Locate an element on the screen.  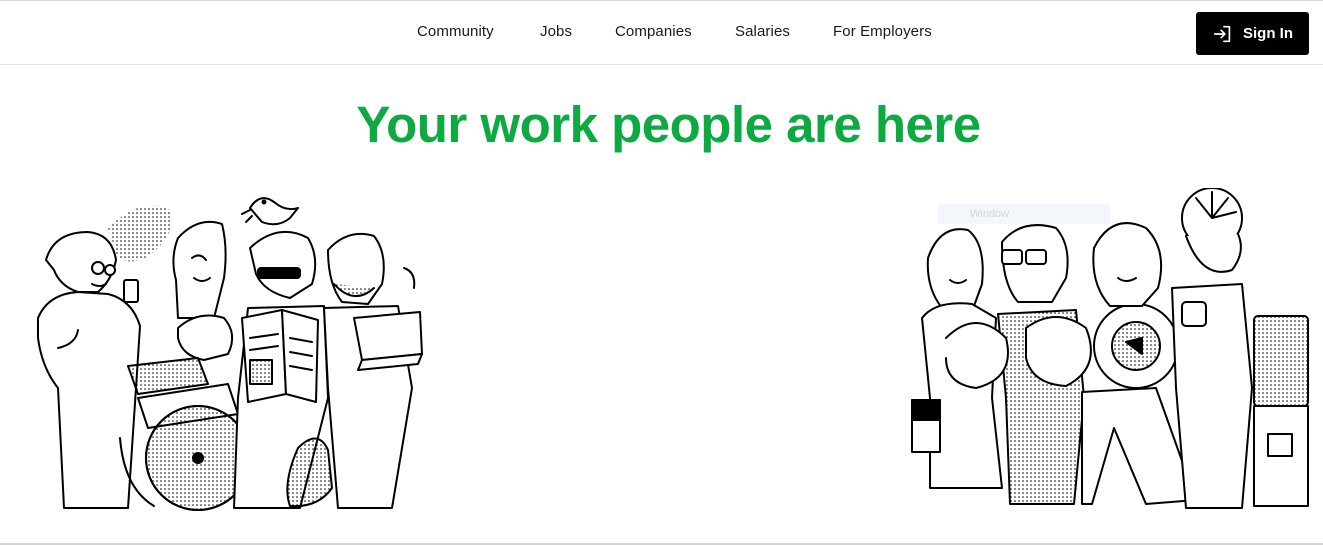
nav-jobs-link: Jobs is located at coordinates (556, 31).